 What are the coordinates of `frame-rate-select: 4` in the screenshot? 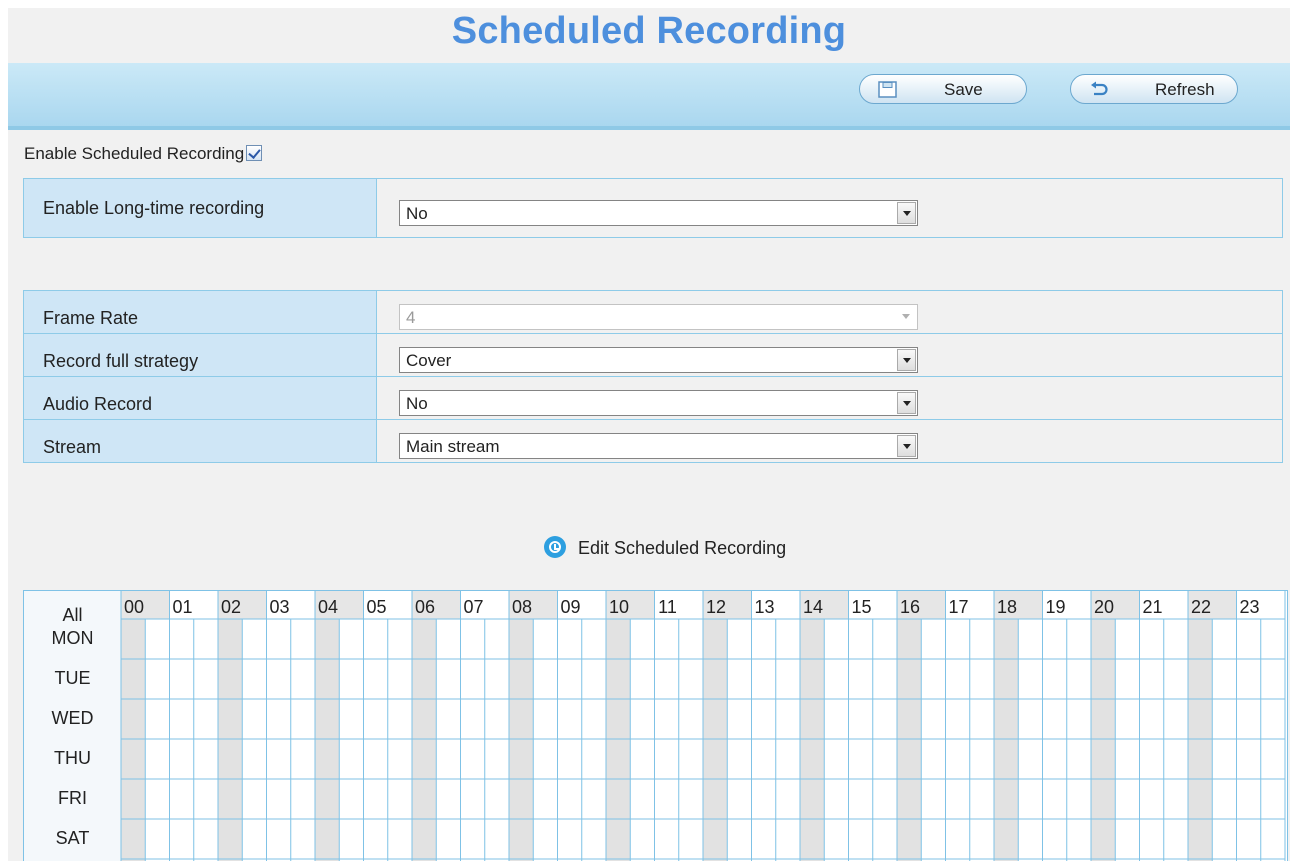 It's located at (658, 317).